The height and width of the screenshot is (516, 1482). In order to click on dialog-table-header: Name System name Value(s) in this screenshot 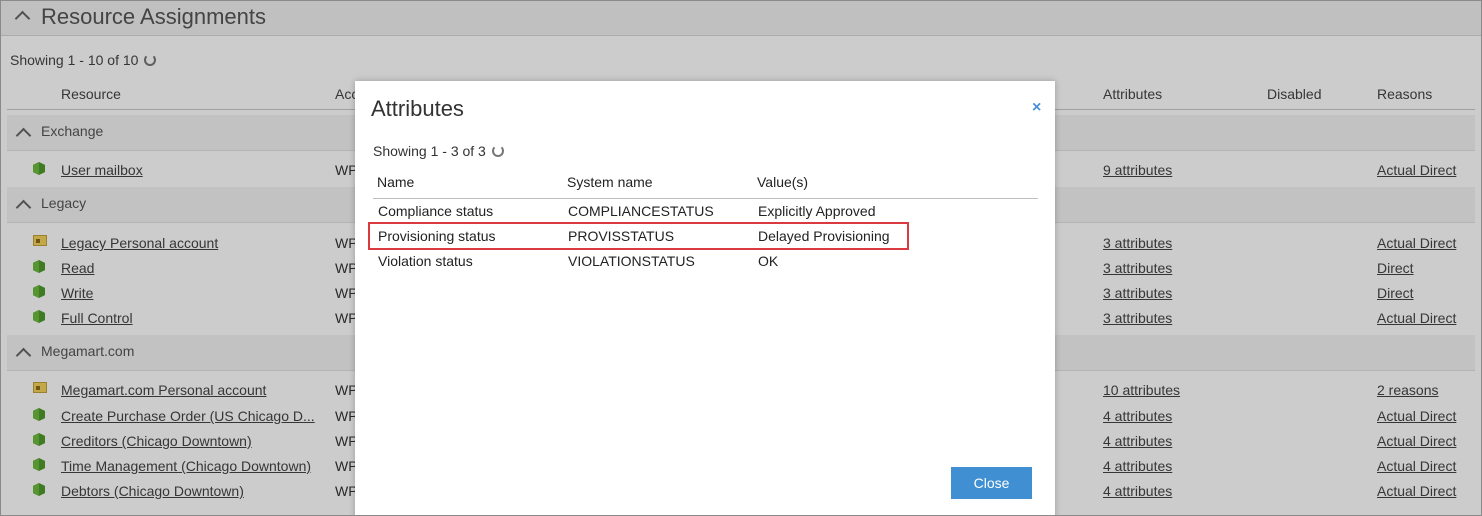, I will do `click(705, 184)`.